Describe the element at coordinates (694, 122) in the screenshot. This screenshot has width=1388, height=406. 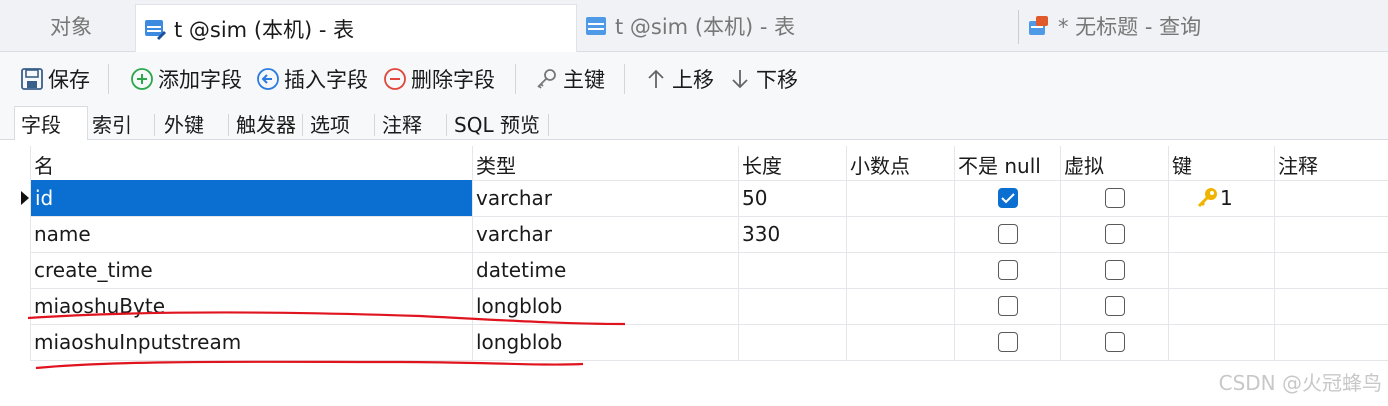
I see `designer-tabs: 字段 索引 外键 触发器 选项 注释 SQL 预览` at that location.